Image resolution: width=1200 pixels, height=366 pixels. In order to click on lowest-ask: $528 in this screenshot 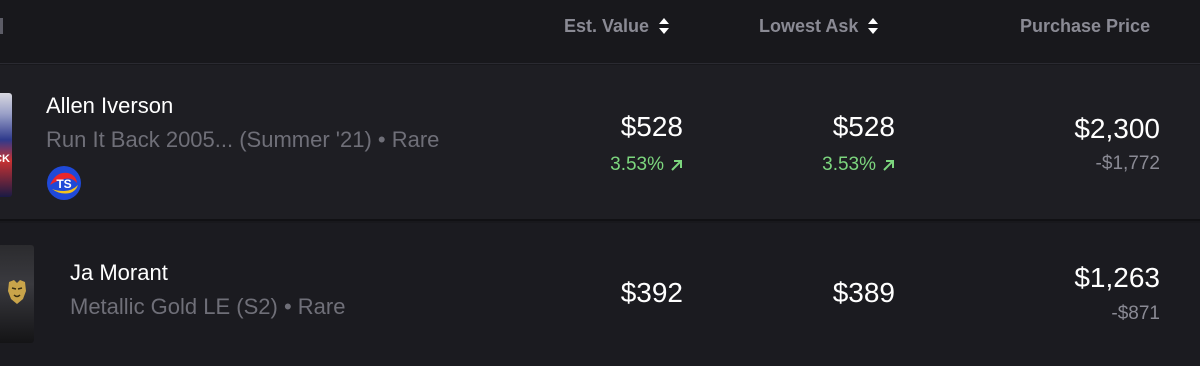, I will do `click(863, 126)`.